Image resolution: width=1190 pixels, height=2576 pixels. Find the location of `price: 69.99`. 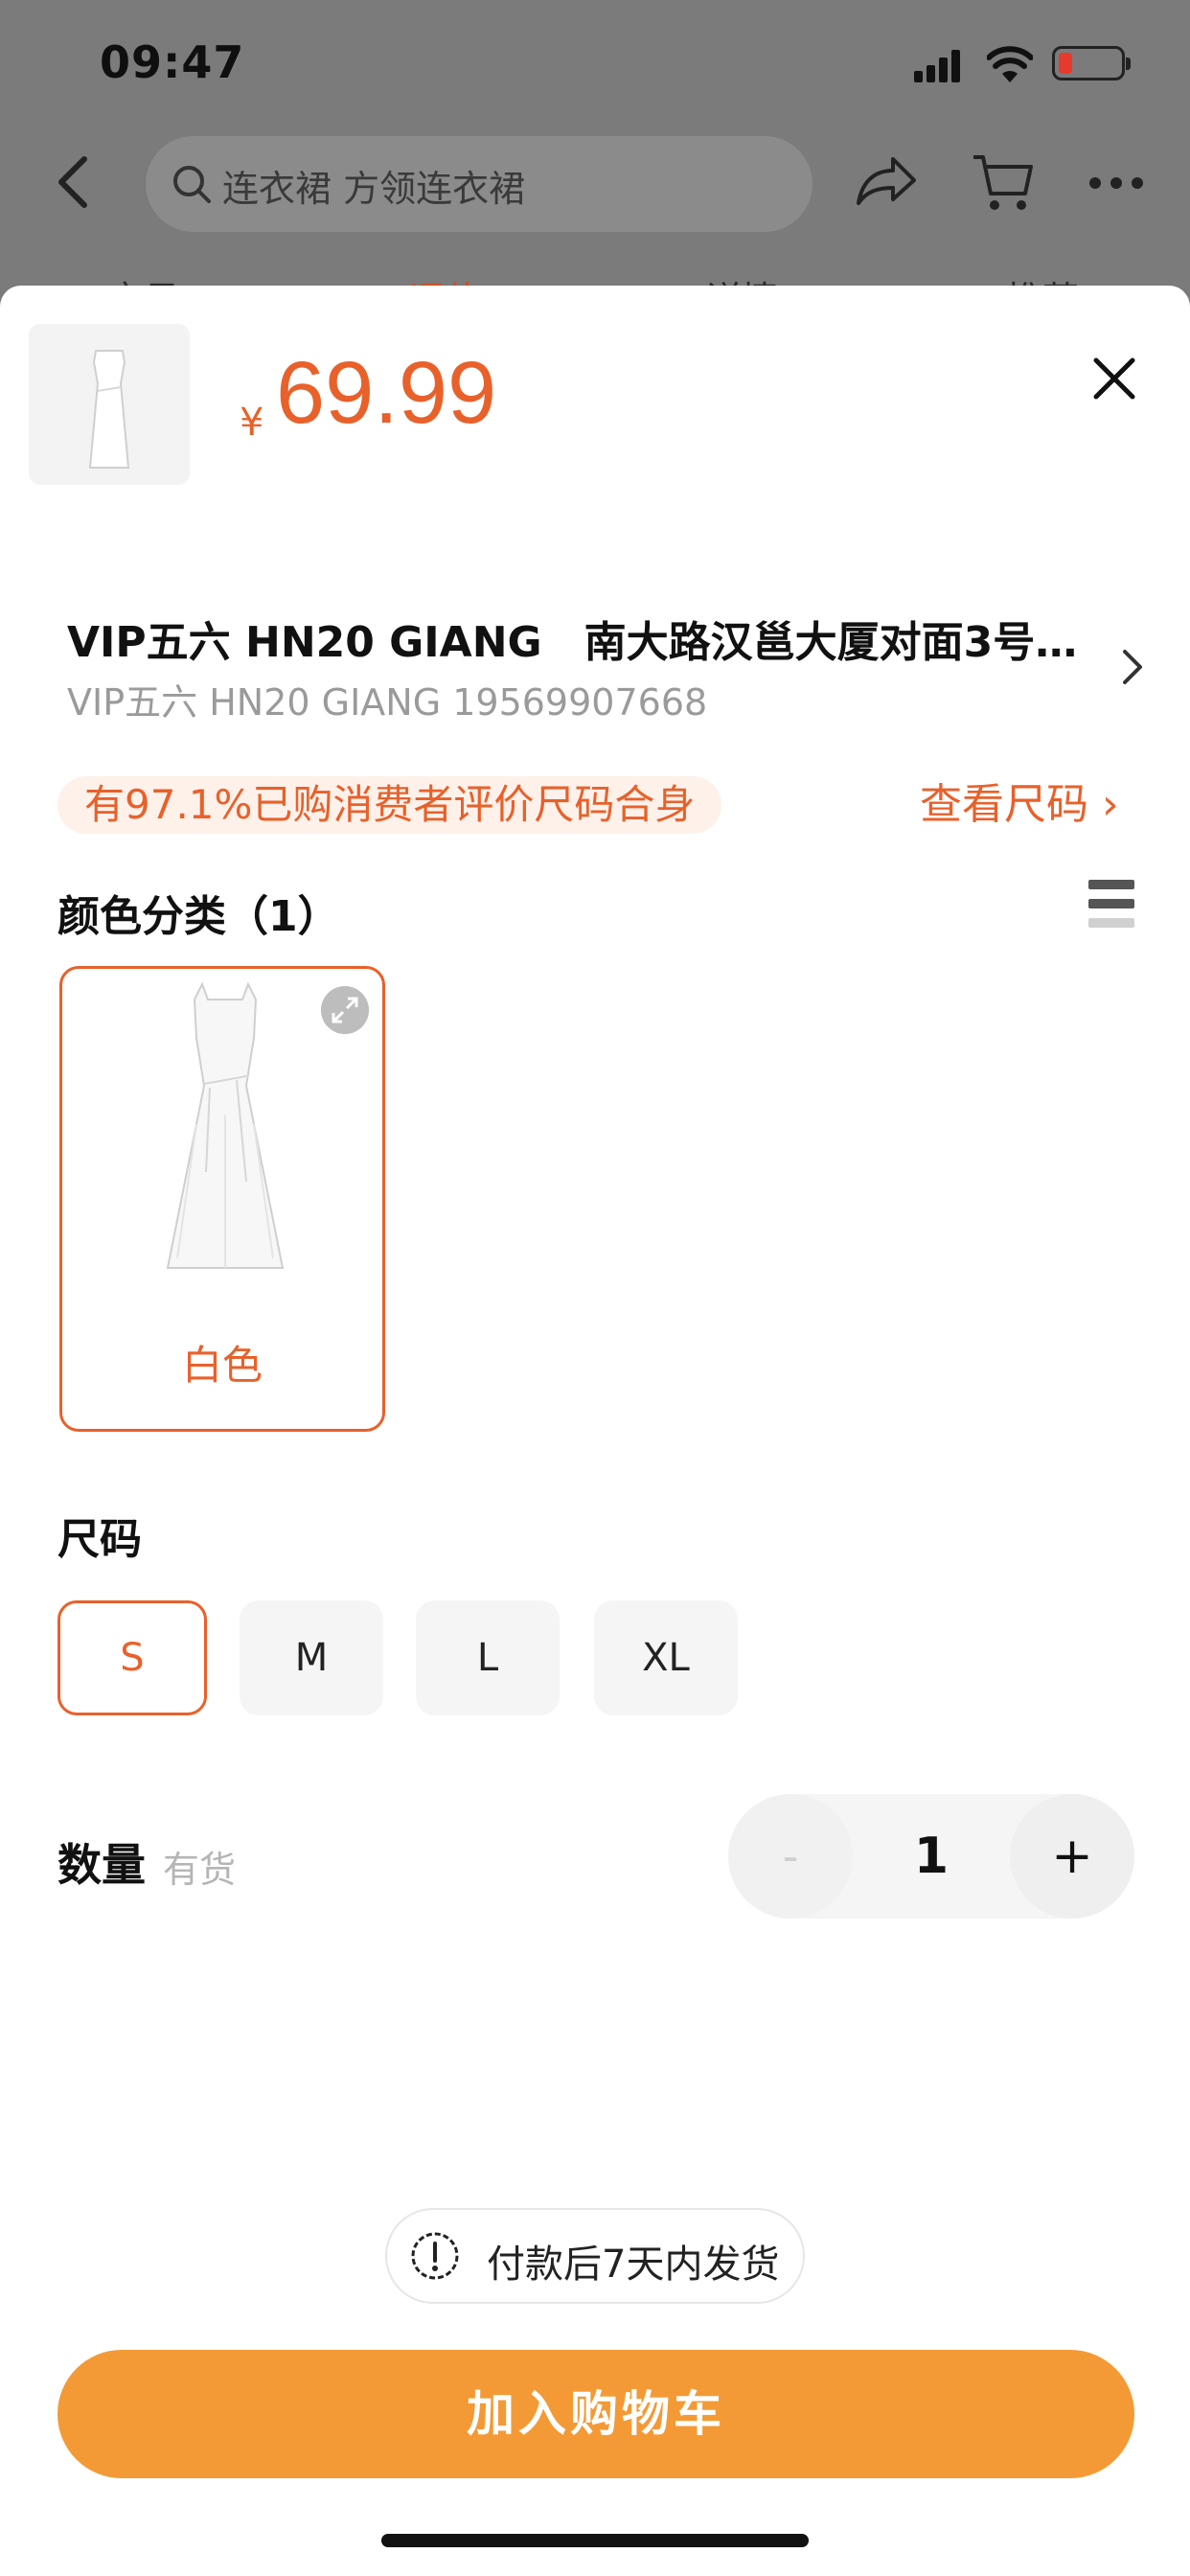

price: 69.99 is located at coordinates (387, 393).